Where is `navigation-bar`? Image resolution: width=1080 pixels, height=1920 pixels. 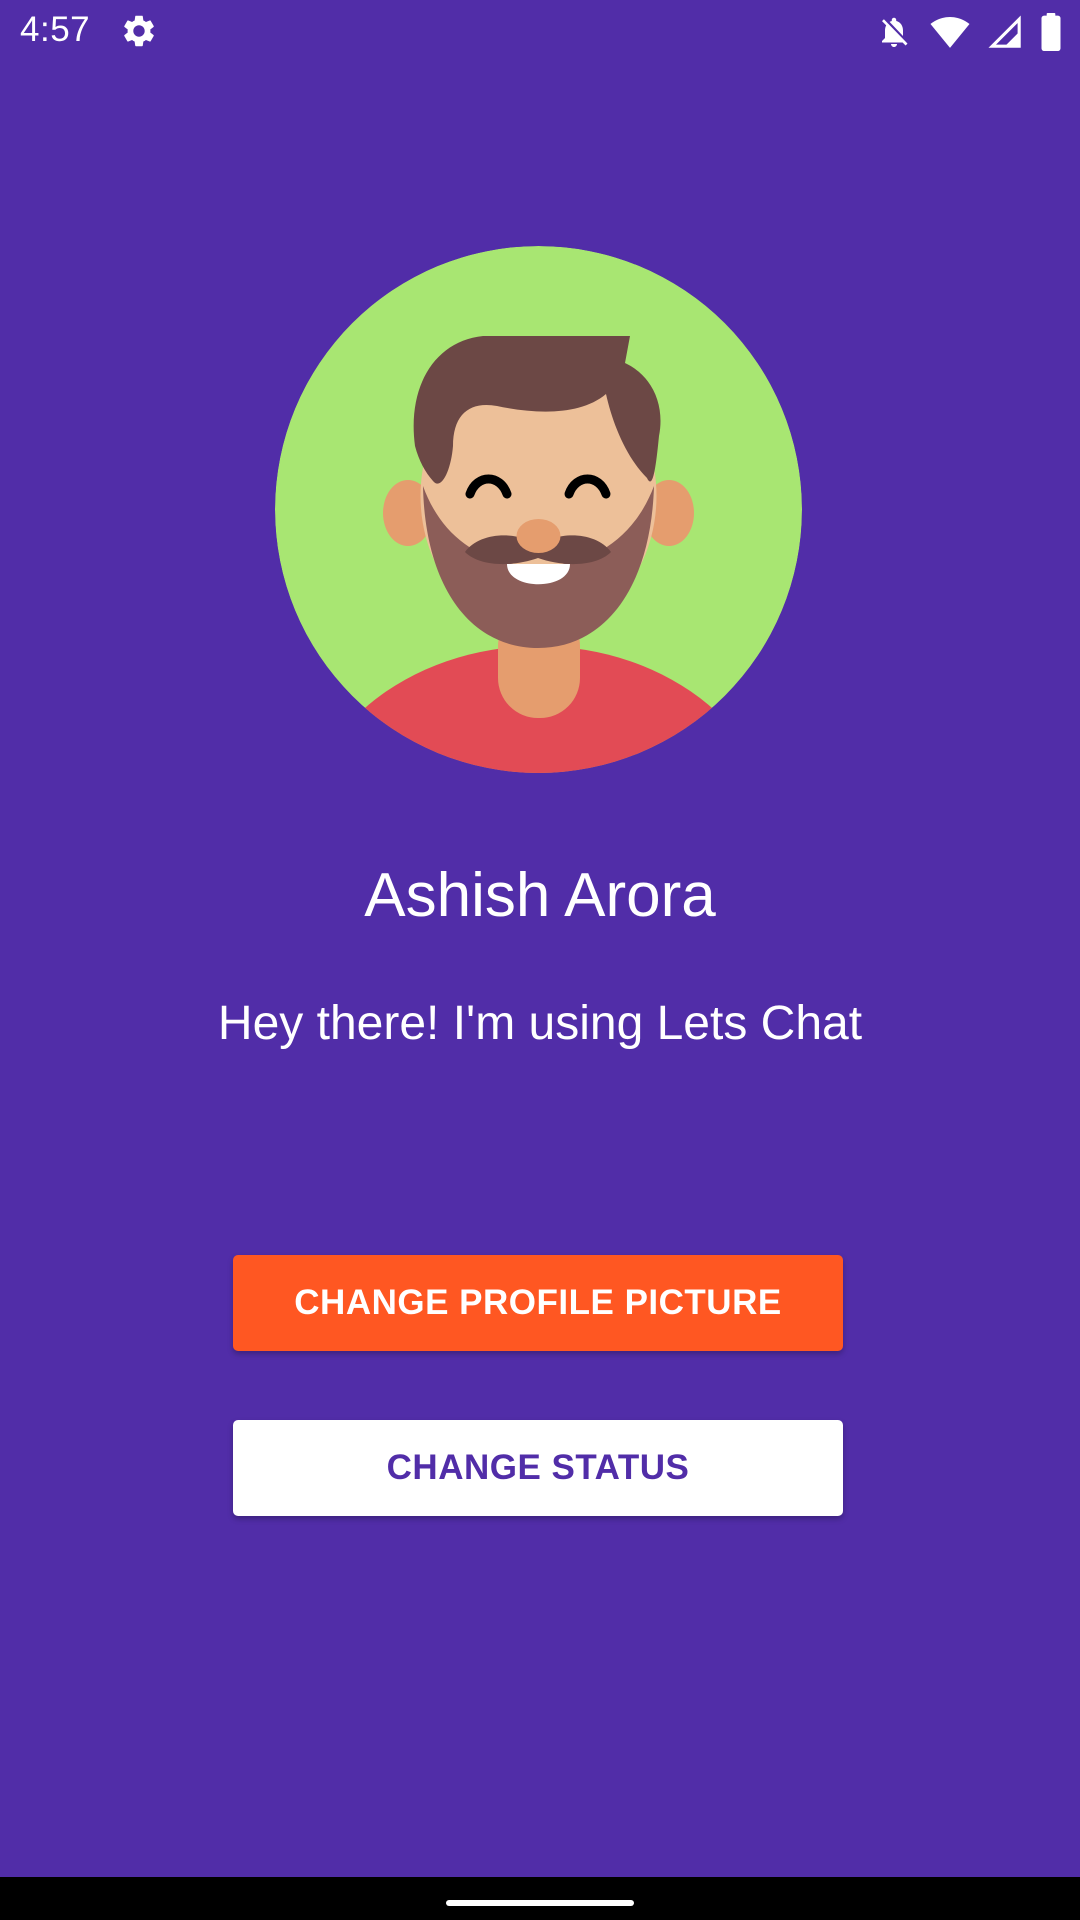
navigation-bar is located at coordinates (540, 1898).